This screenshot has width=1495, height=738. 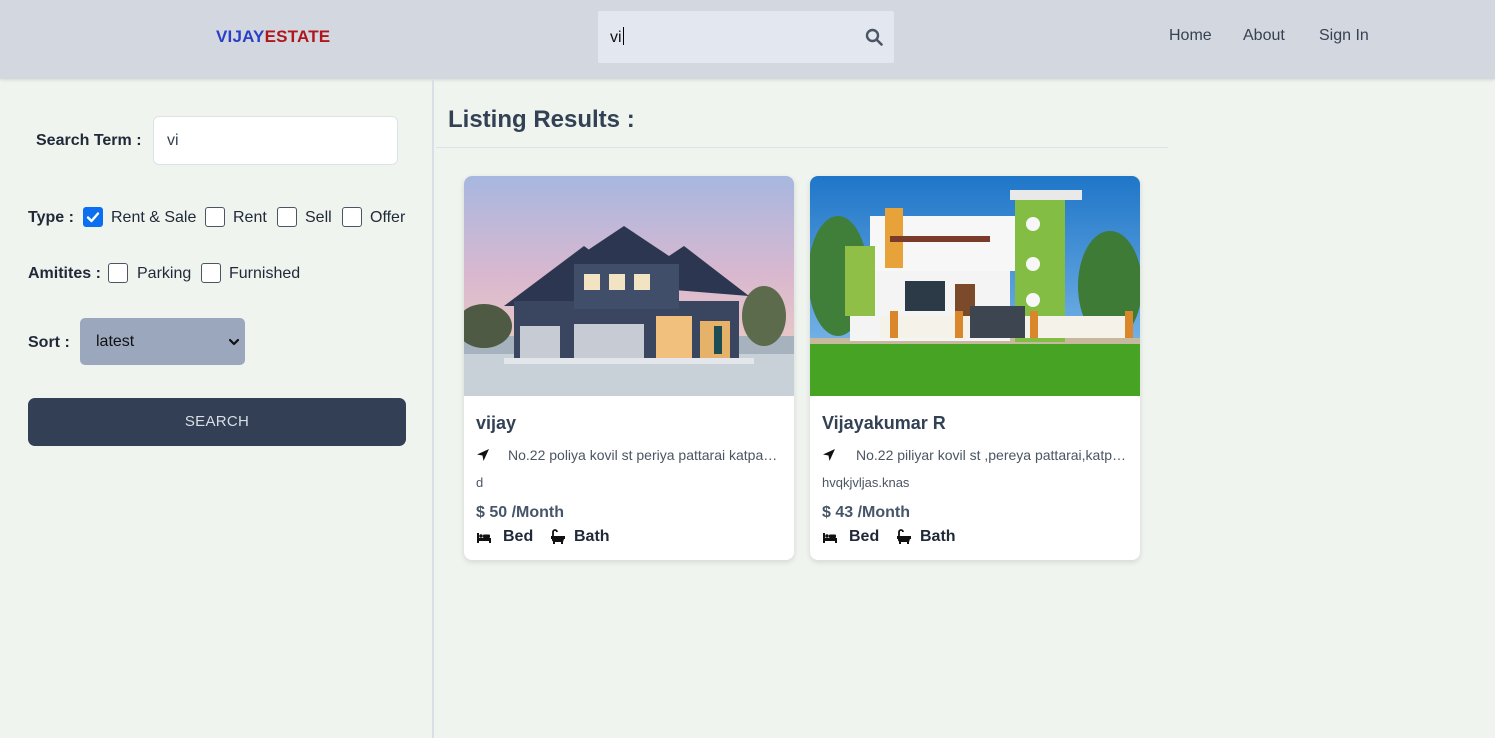 What do you see at coordinates (480, 482) in the screenshot?
I see `listing-description: d` at bounding box center [480, 482].